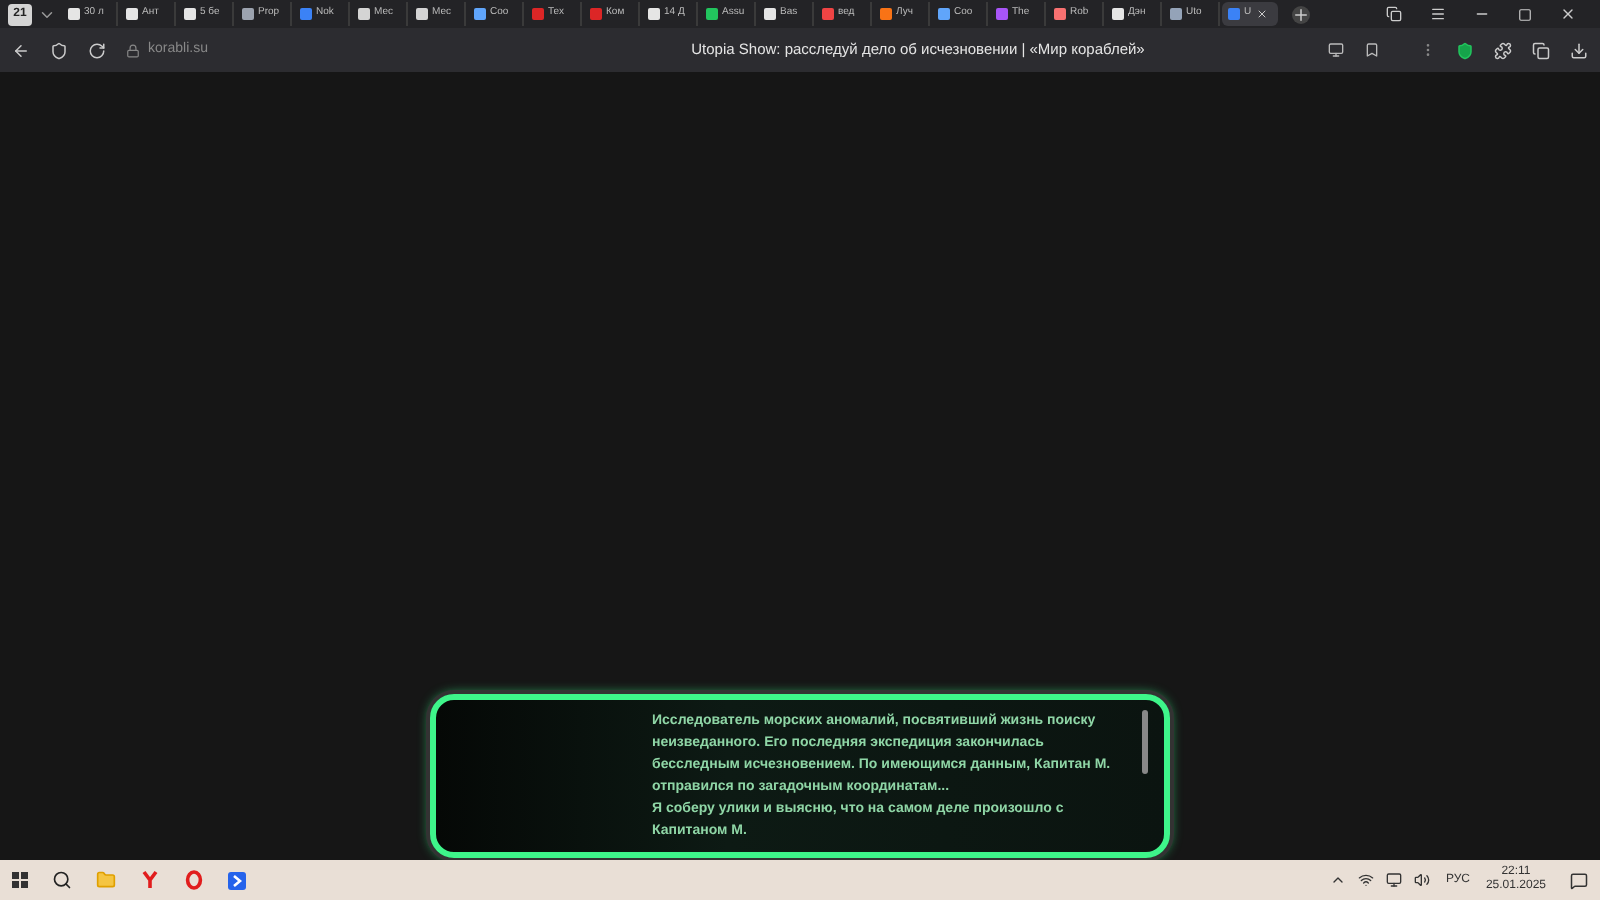  I want to click on collections-icon, so click(1541, 50).